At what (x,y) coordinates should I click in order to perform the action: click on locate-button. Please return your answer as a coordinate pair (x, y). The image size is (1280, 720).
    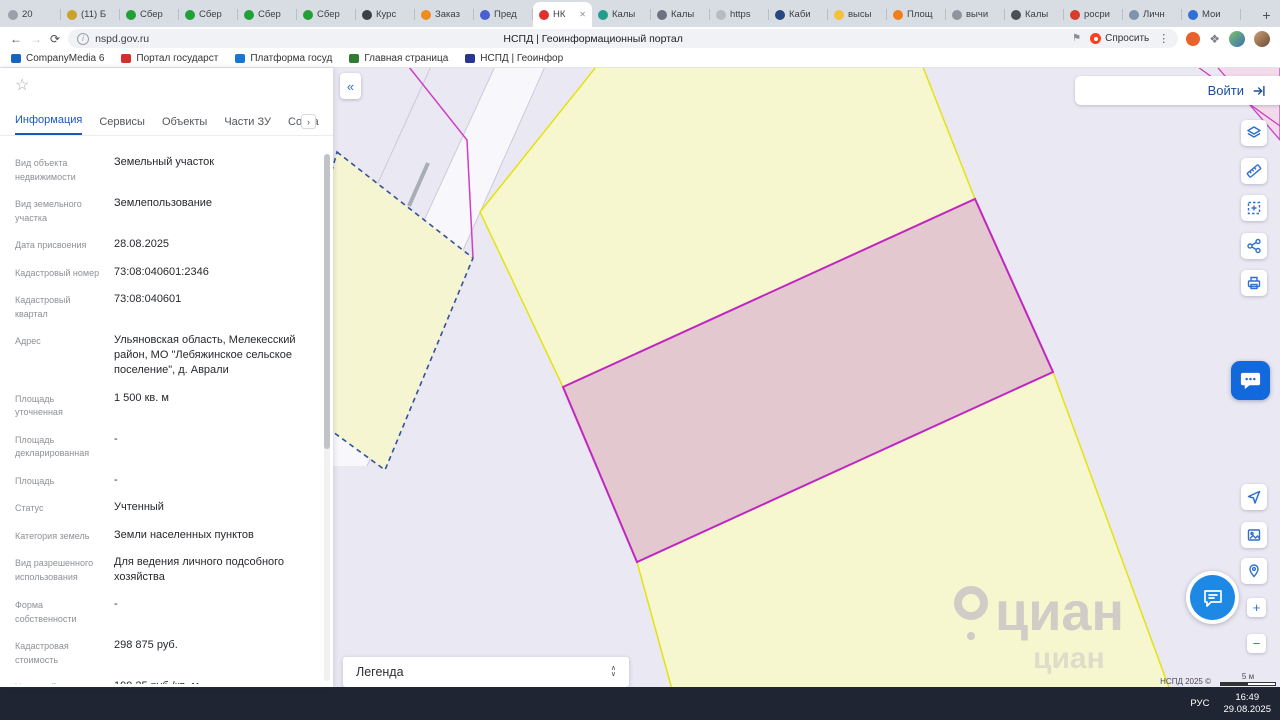
    Looking at the image, I should click on (1254, 571).